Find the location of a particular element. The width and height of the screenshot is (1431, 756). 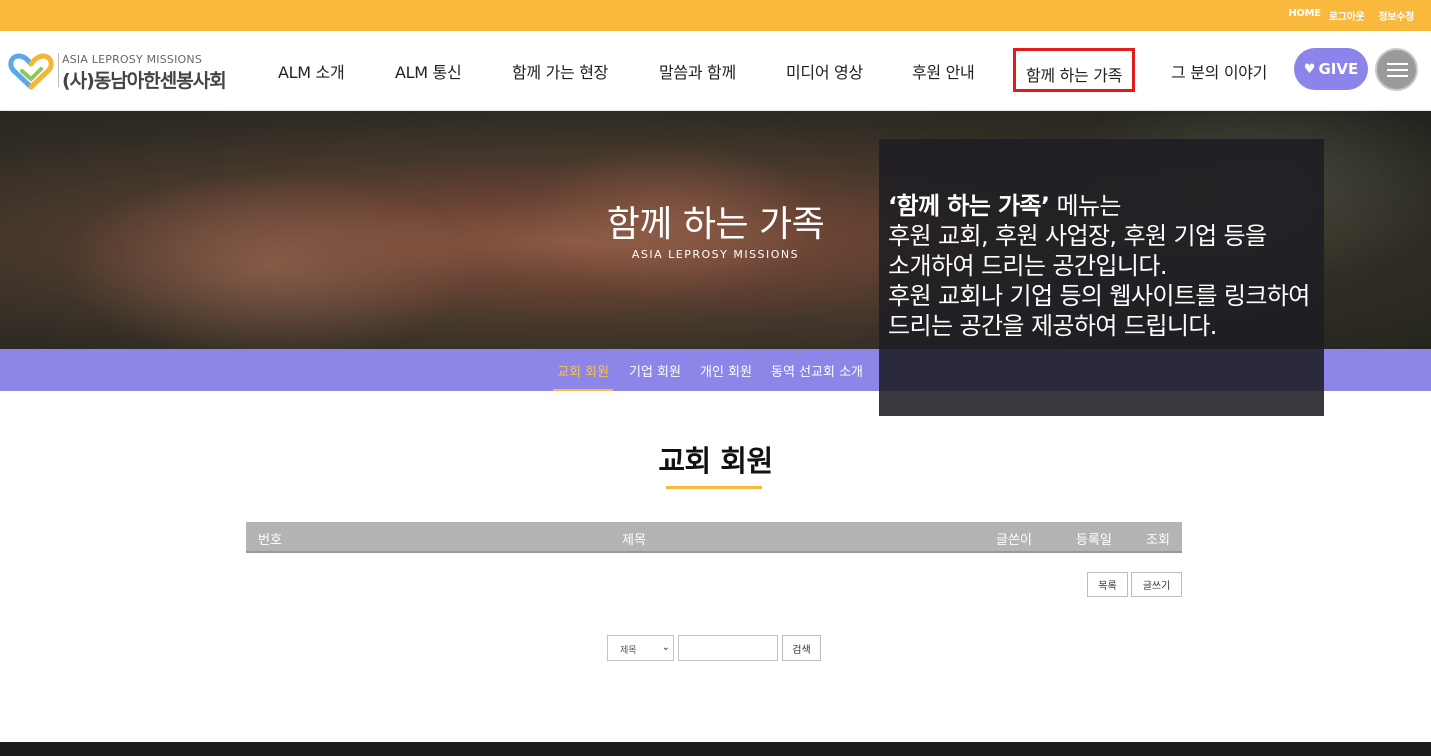

heart-icon: ♥ is located at coordinates (1309, 69).